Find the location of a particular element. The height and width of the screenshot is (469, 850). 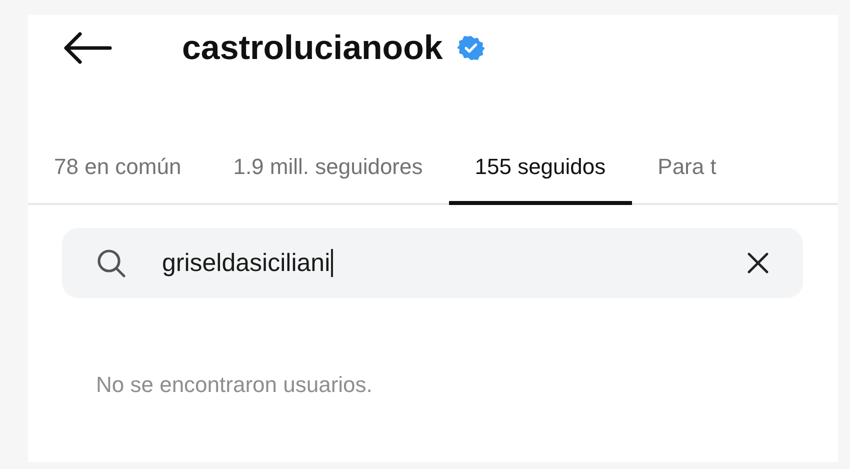

tab: 78 en común is located at coordinates (118, 169).